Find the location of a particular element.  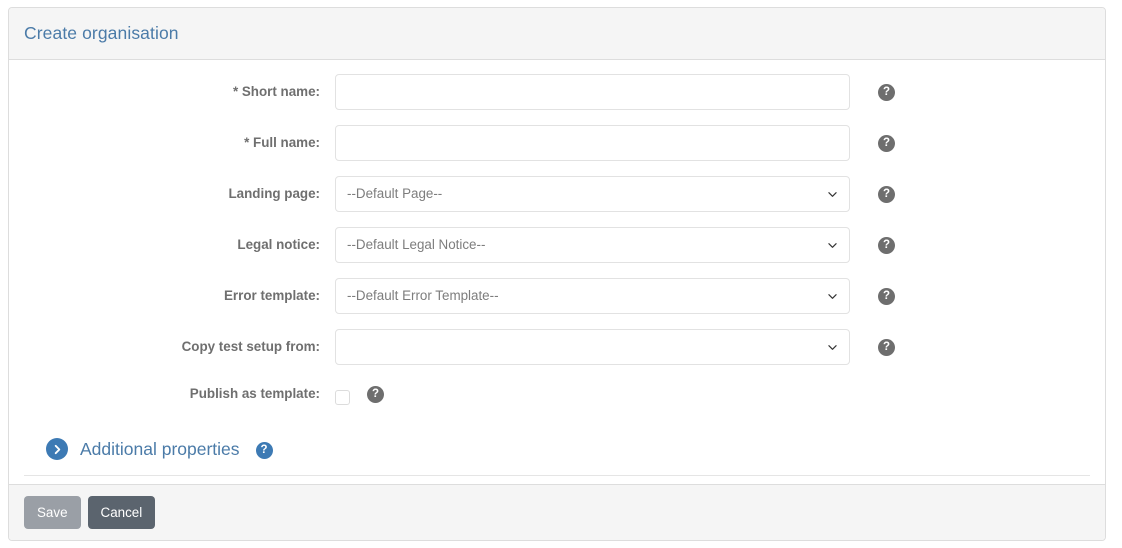

label-legal-notice: Legal notice: is located at coordinates (278, 244).